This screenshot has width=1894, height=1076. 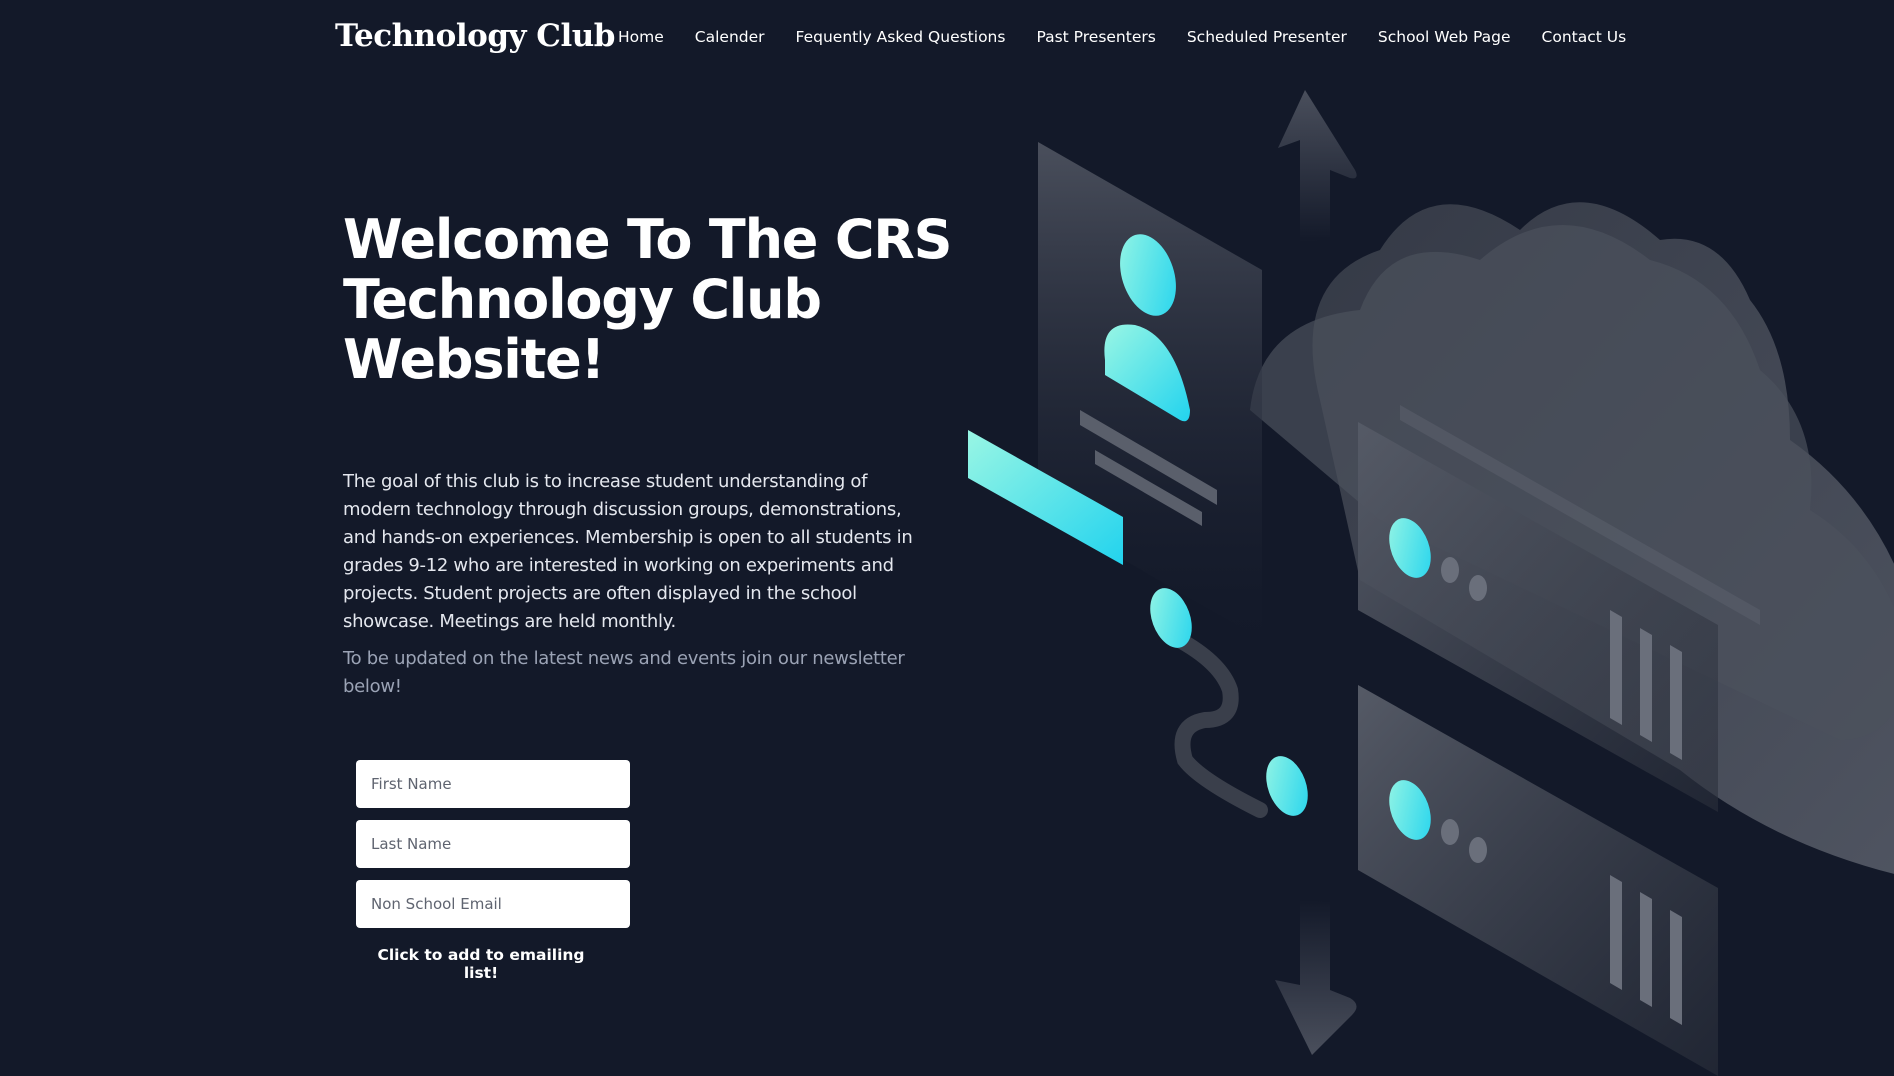 I want to click on last-name-input, so click(x=493, y=844).